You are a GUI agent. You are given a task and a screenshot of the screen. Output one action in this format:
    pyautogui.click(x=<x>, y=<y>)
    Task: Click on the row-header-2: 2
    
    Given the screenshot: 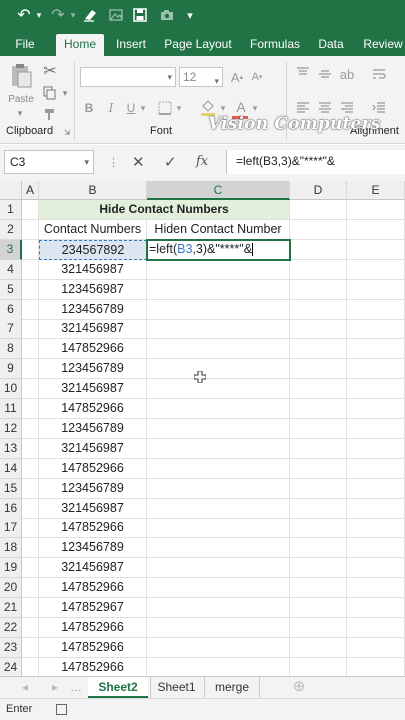 What is the action you would take?
    pyautogui.click(x=11, y=229)
    